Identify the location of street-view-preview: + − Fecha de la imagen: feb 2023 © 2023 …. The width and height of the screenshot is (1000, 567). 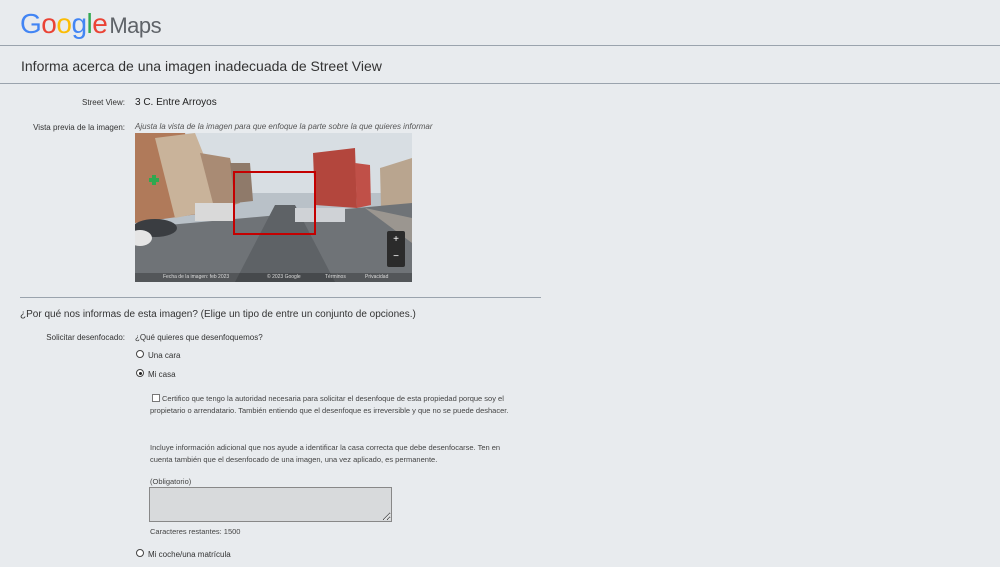
(273, 207).